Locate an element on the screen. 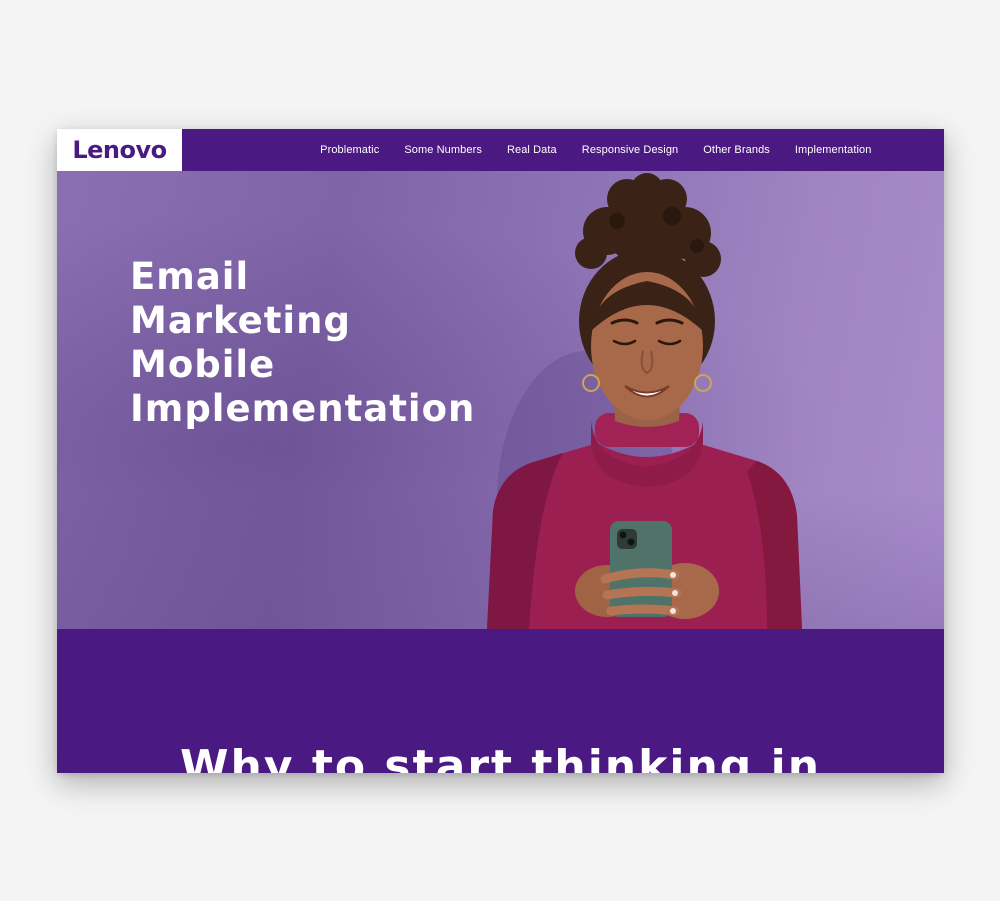  nav-item-some-numbers: Some Numbers is located at coordinates (443, 150).